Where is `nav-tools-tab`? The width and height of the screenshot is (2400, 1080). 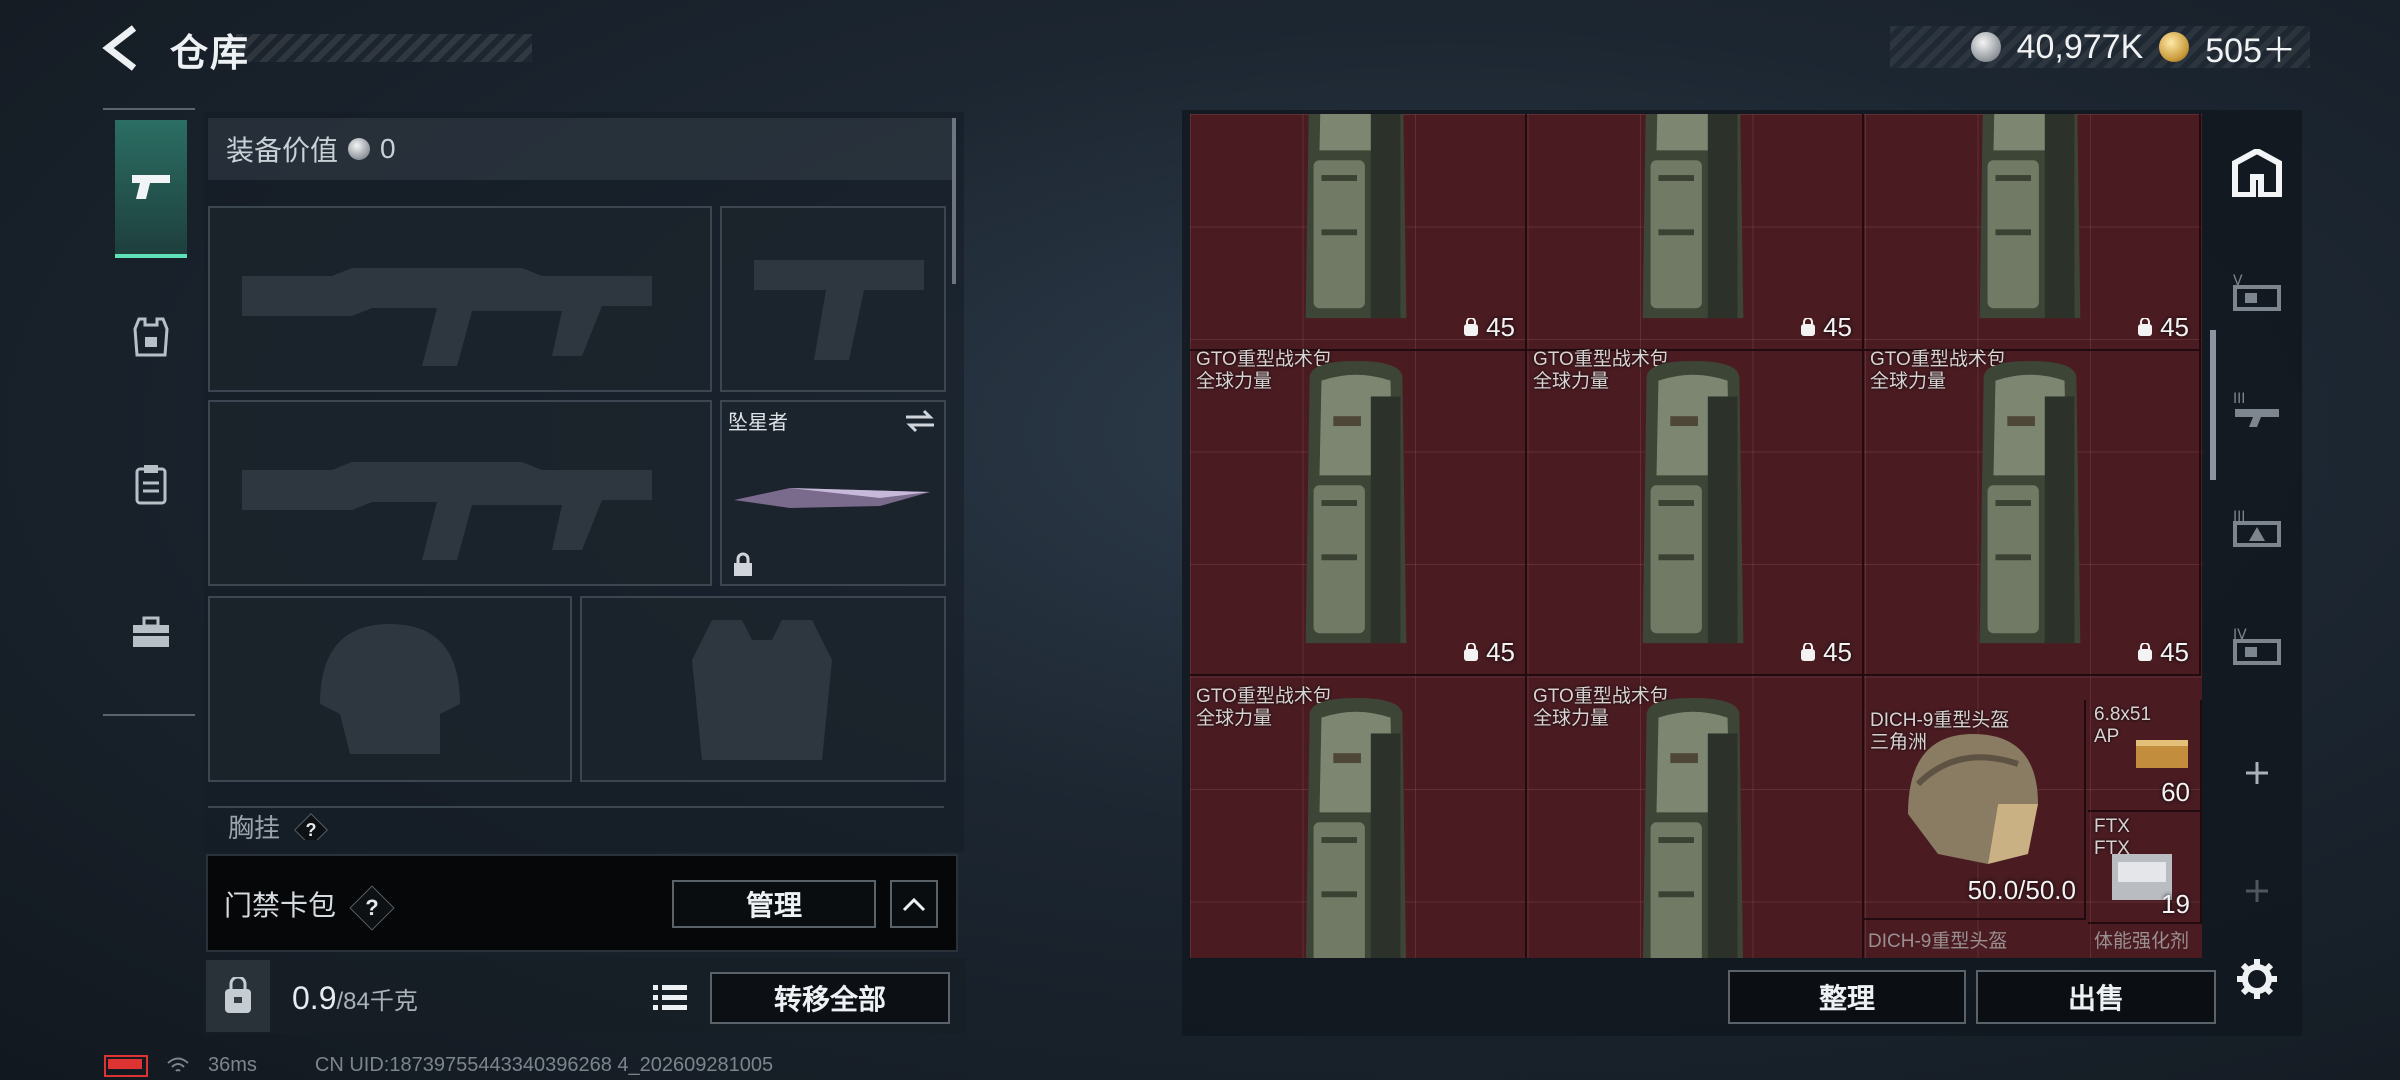 nav-tools-tab is located at coordinates (151, 633).